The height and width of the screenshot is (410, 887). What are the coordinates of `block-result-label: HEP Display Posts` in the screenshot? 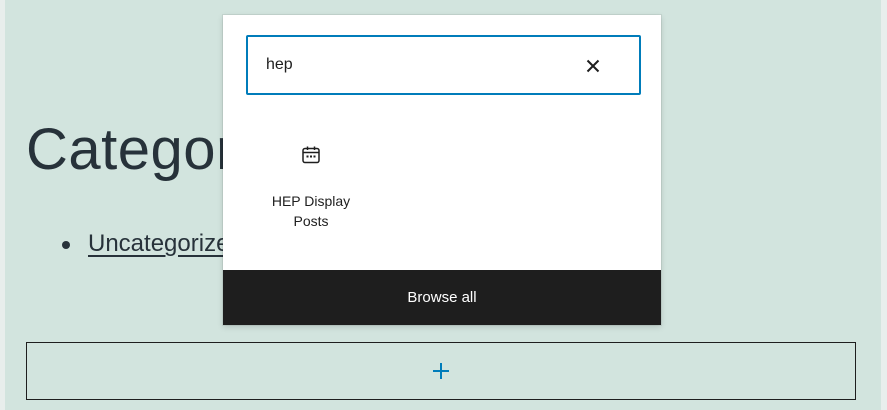 It's located at (311, 211).